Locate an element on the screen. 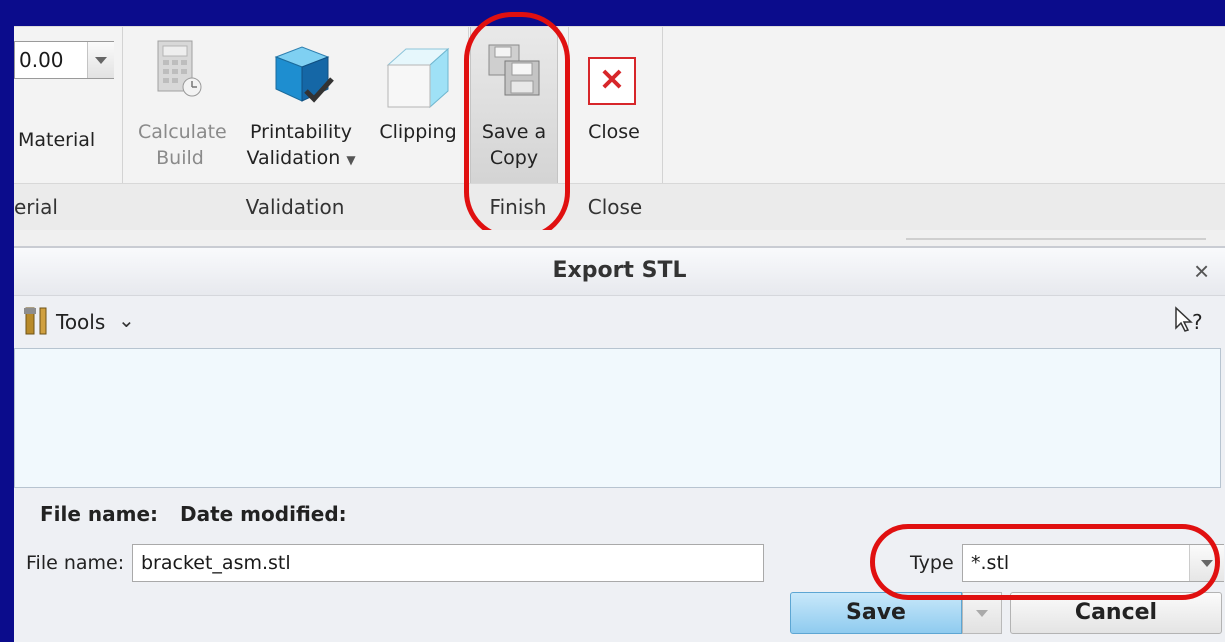 This screenshot has height=642, width=1225. dialog-title-bar: Export STL × is located at coordinates (619, 271).